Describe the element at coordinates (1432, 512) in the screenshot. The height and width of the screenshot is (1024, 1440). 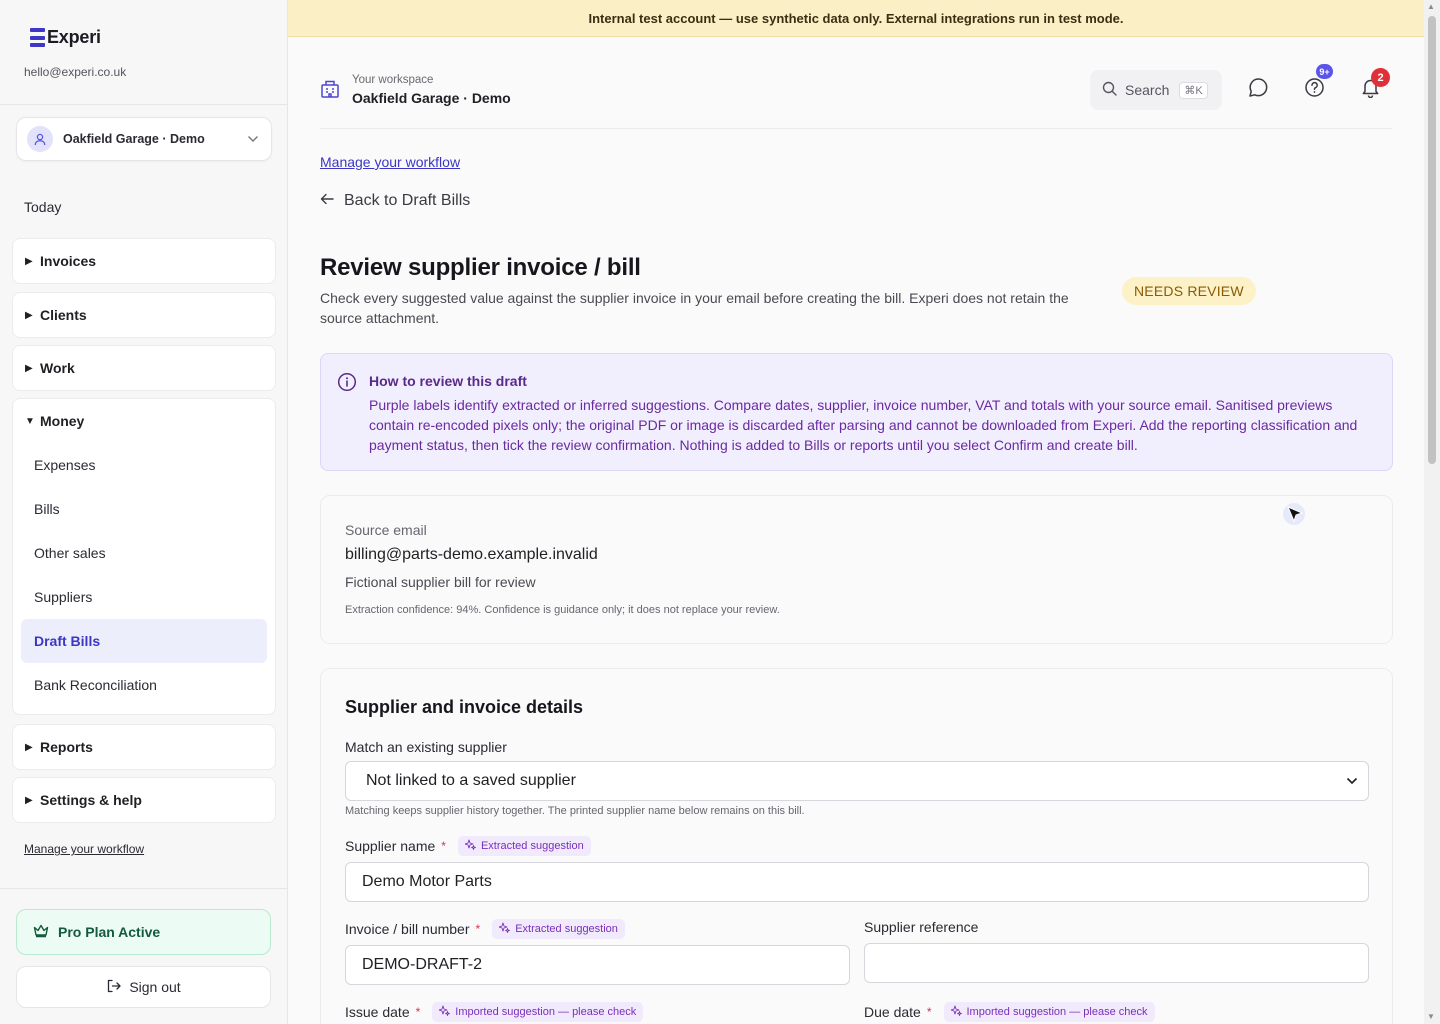
I see `page-scrollbar: ▲ ▼` at that location.